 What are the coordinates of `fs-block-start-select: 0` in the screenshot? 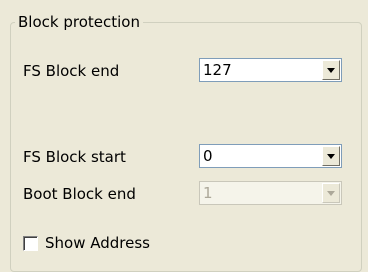 It's located at (270, 156).